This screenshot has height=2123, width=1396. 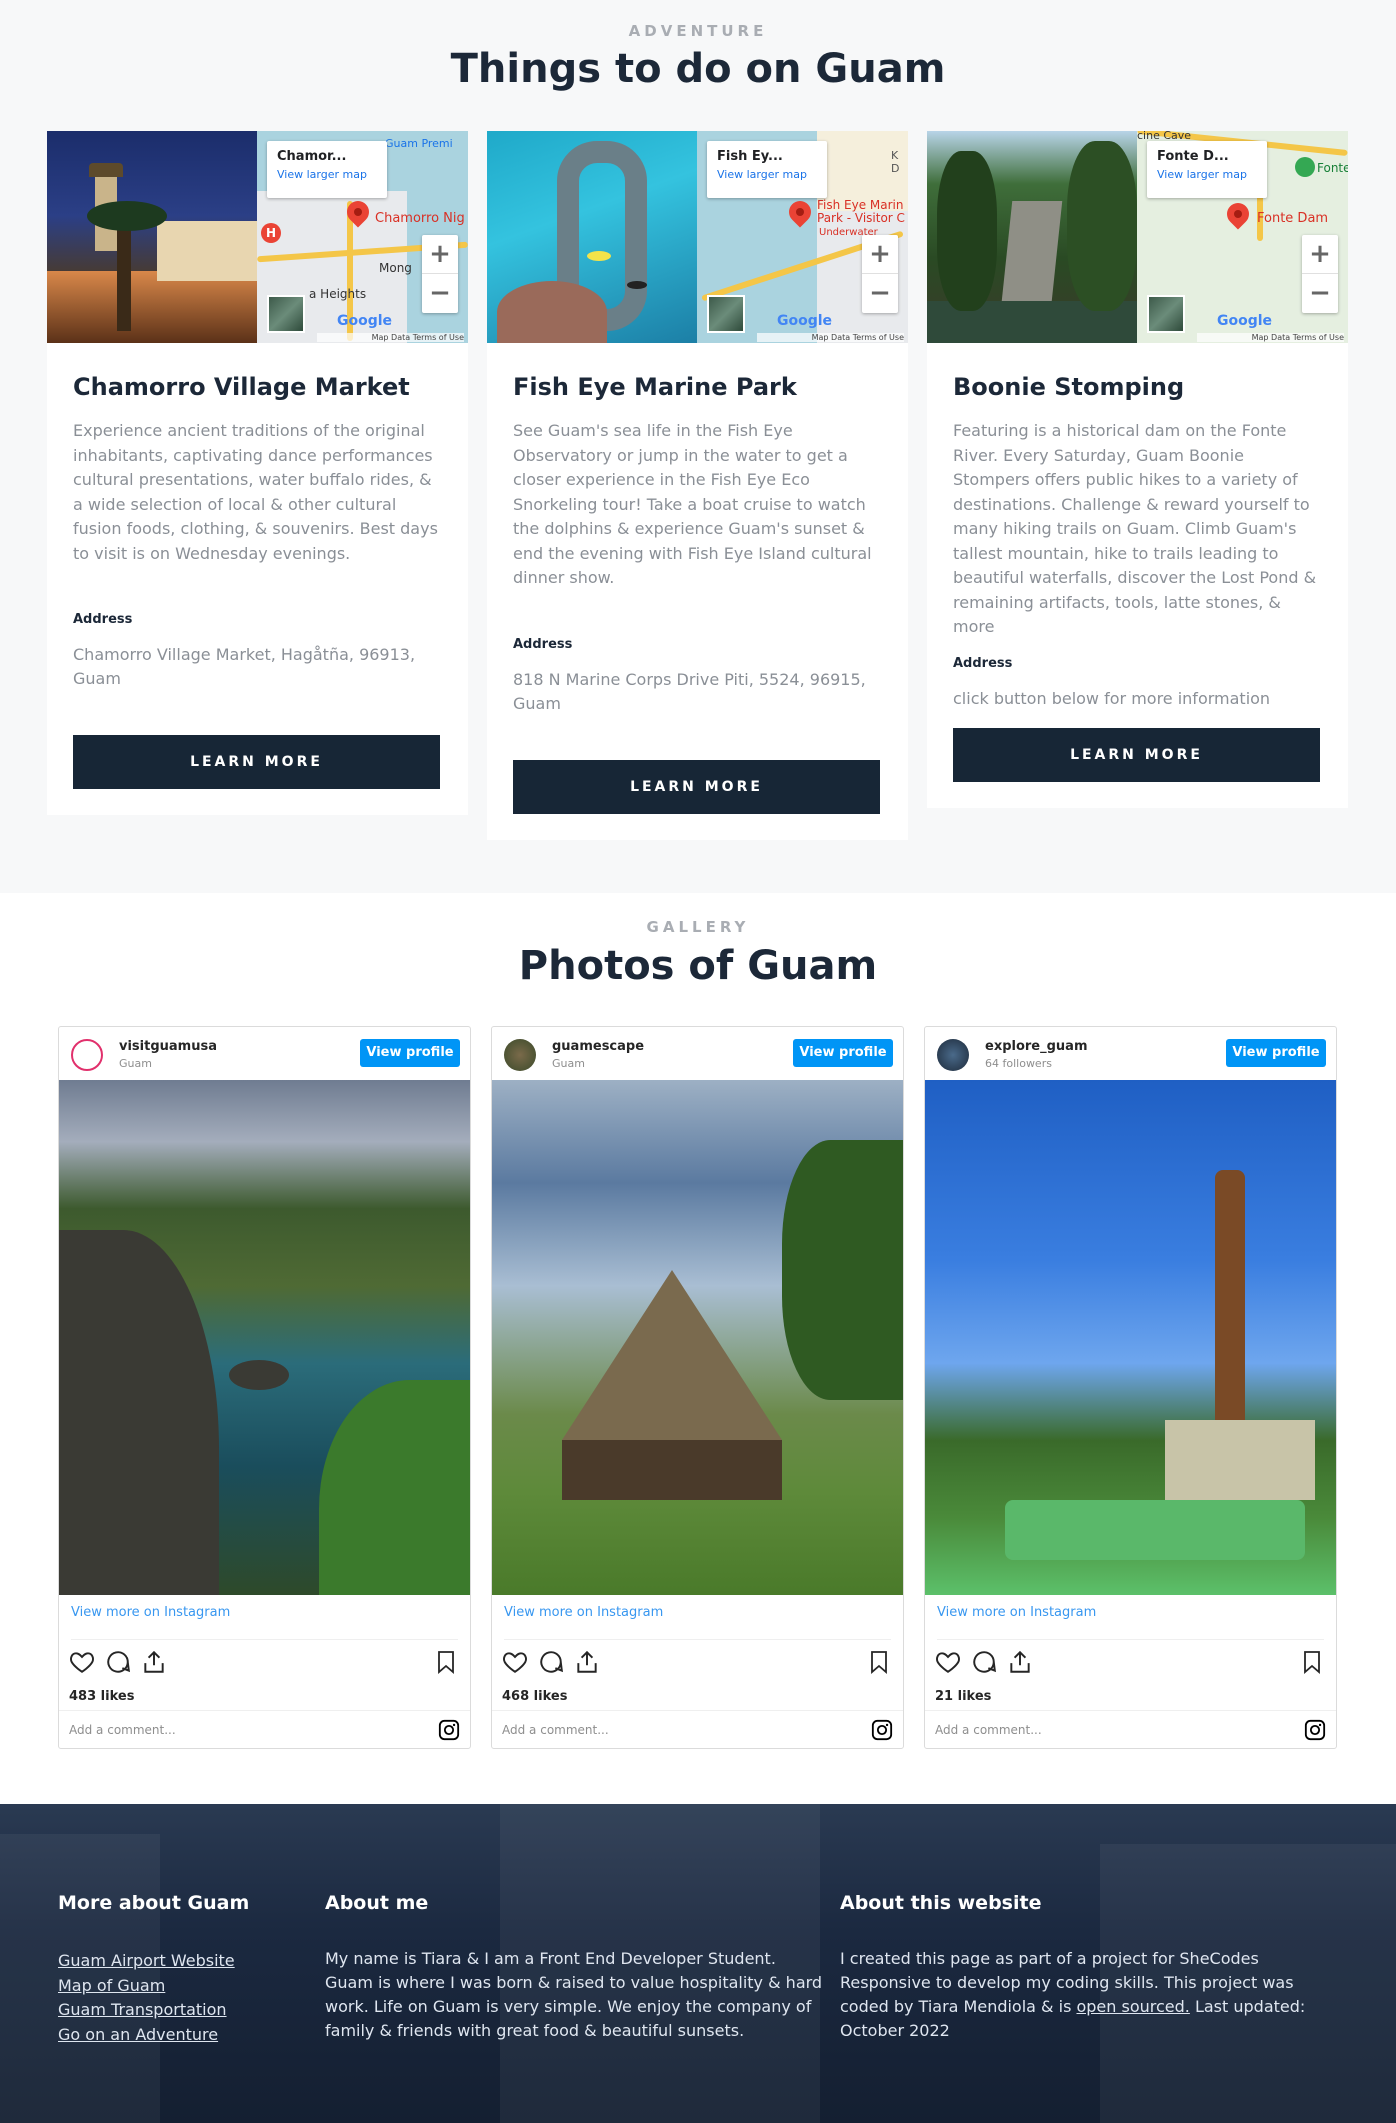 What do you see at coordinates (698, 31) in the screenshot?
I see `section-eyebrow: ADVENTURE` at bounding box center [698, 31].